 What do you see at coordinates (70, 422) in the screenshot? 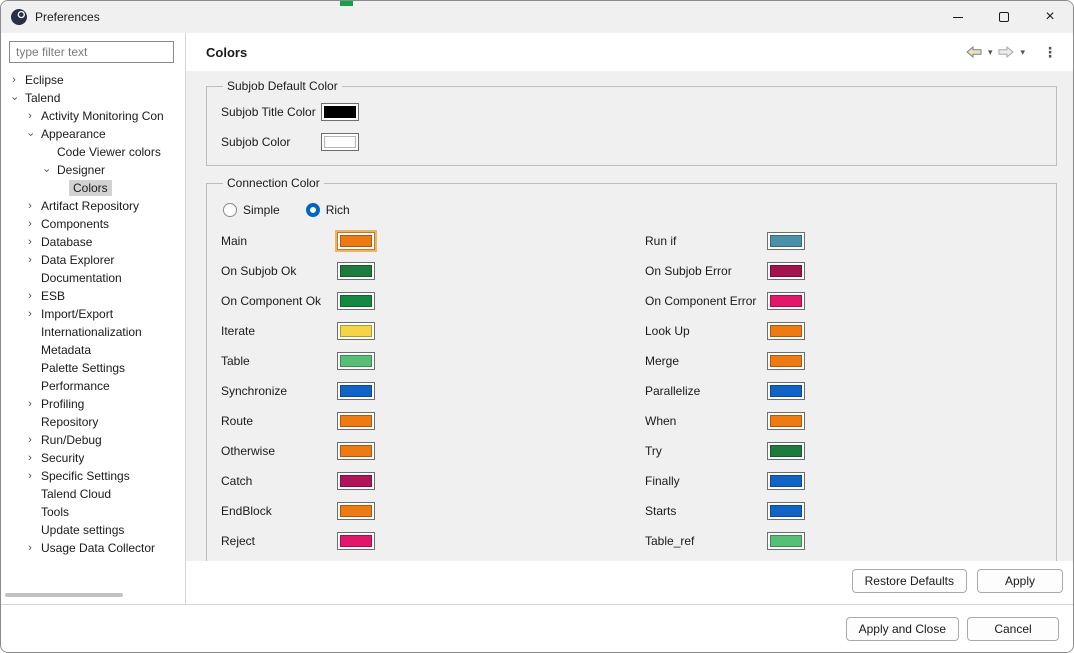
I see `tree-item-label: Repository` at bounding box center [70, 422].